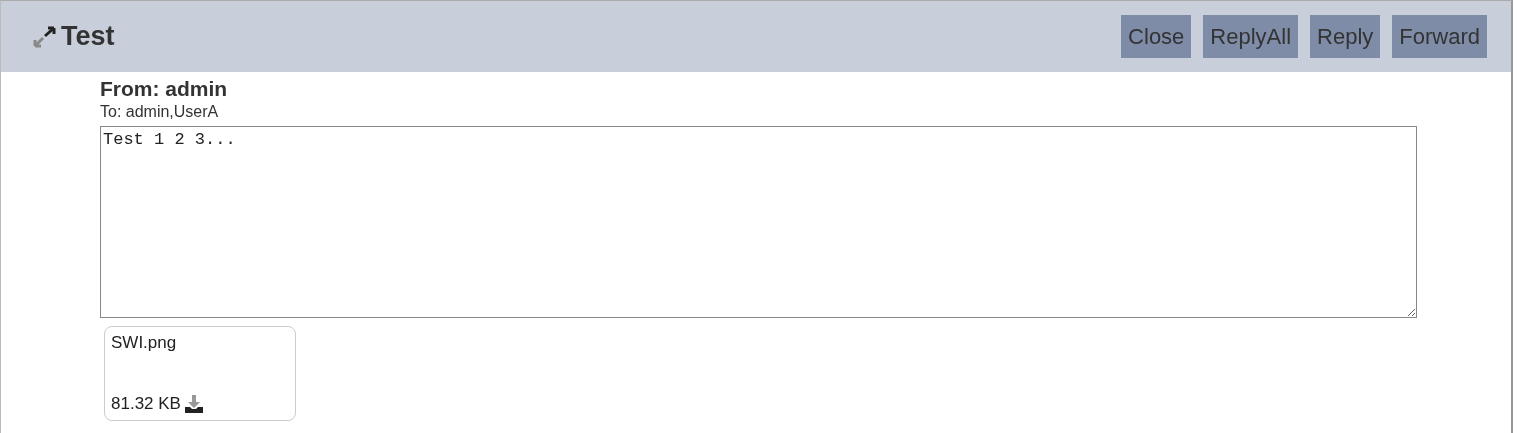  What do you see at coordinates (1156, 36) in the screenshot?
I see `toolbar-button: Close` at bounding box center [1156, 36].